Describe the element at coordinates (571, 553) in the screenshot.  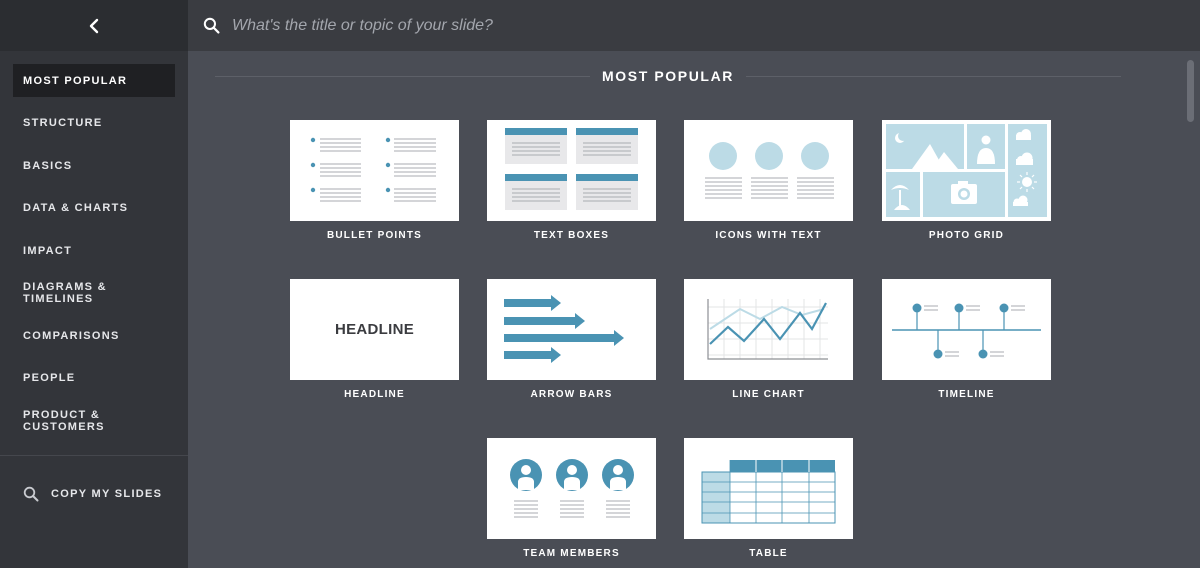
I see `team-members-label: TEAM MEMBERS` at that location.